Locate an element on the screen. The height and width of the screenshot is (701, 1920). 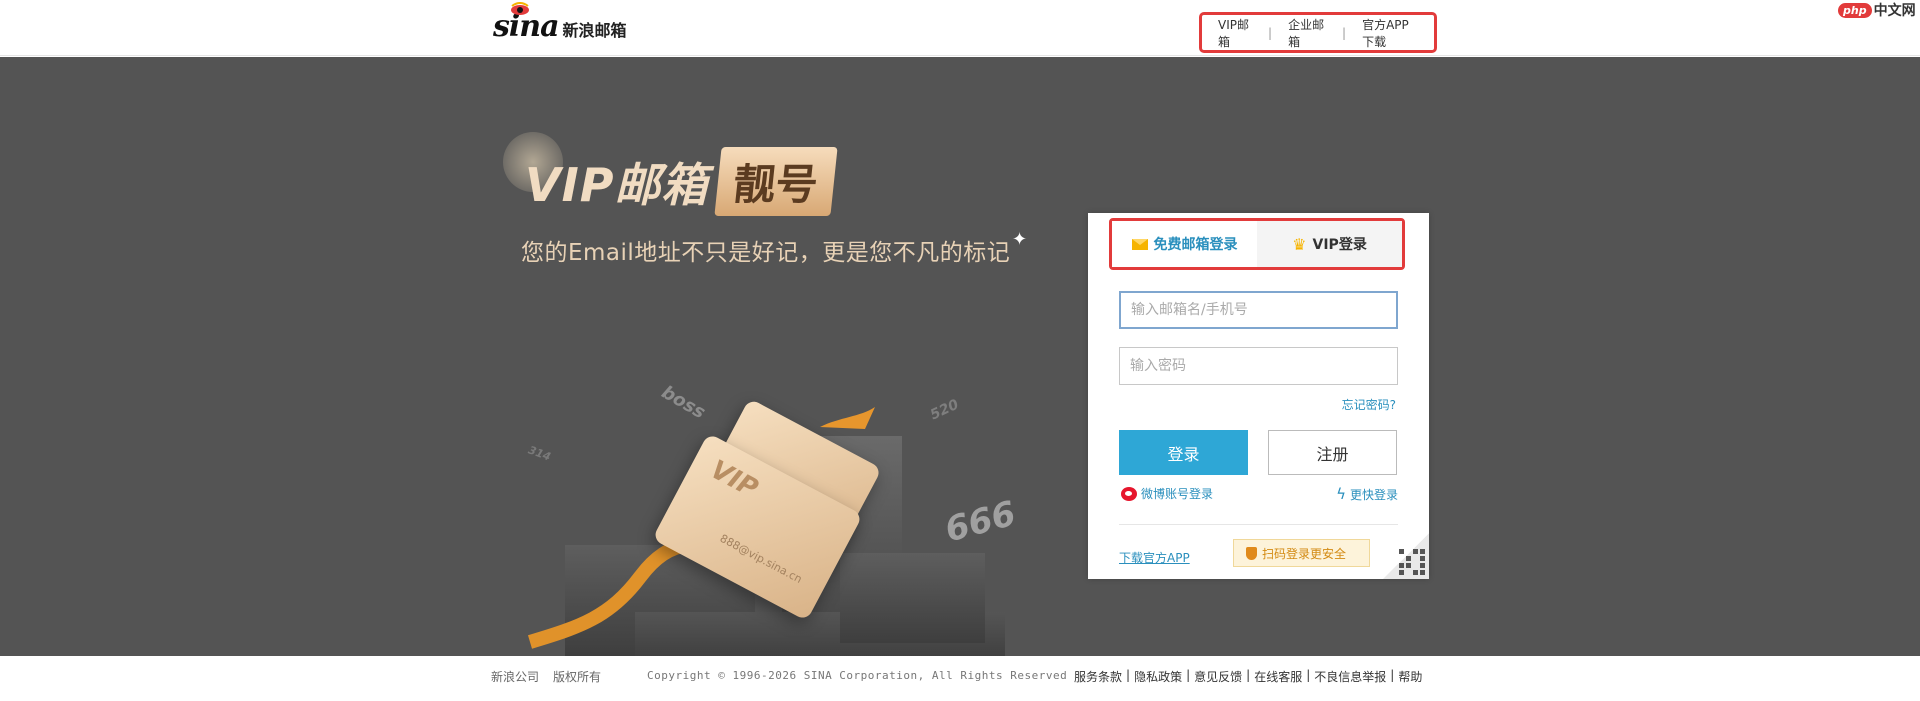
weibo-login-label: 微博账号登录 is located at coordinates (1177, 494).